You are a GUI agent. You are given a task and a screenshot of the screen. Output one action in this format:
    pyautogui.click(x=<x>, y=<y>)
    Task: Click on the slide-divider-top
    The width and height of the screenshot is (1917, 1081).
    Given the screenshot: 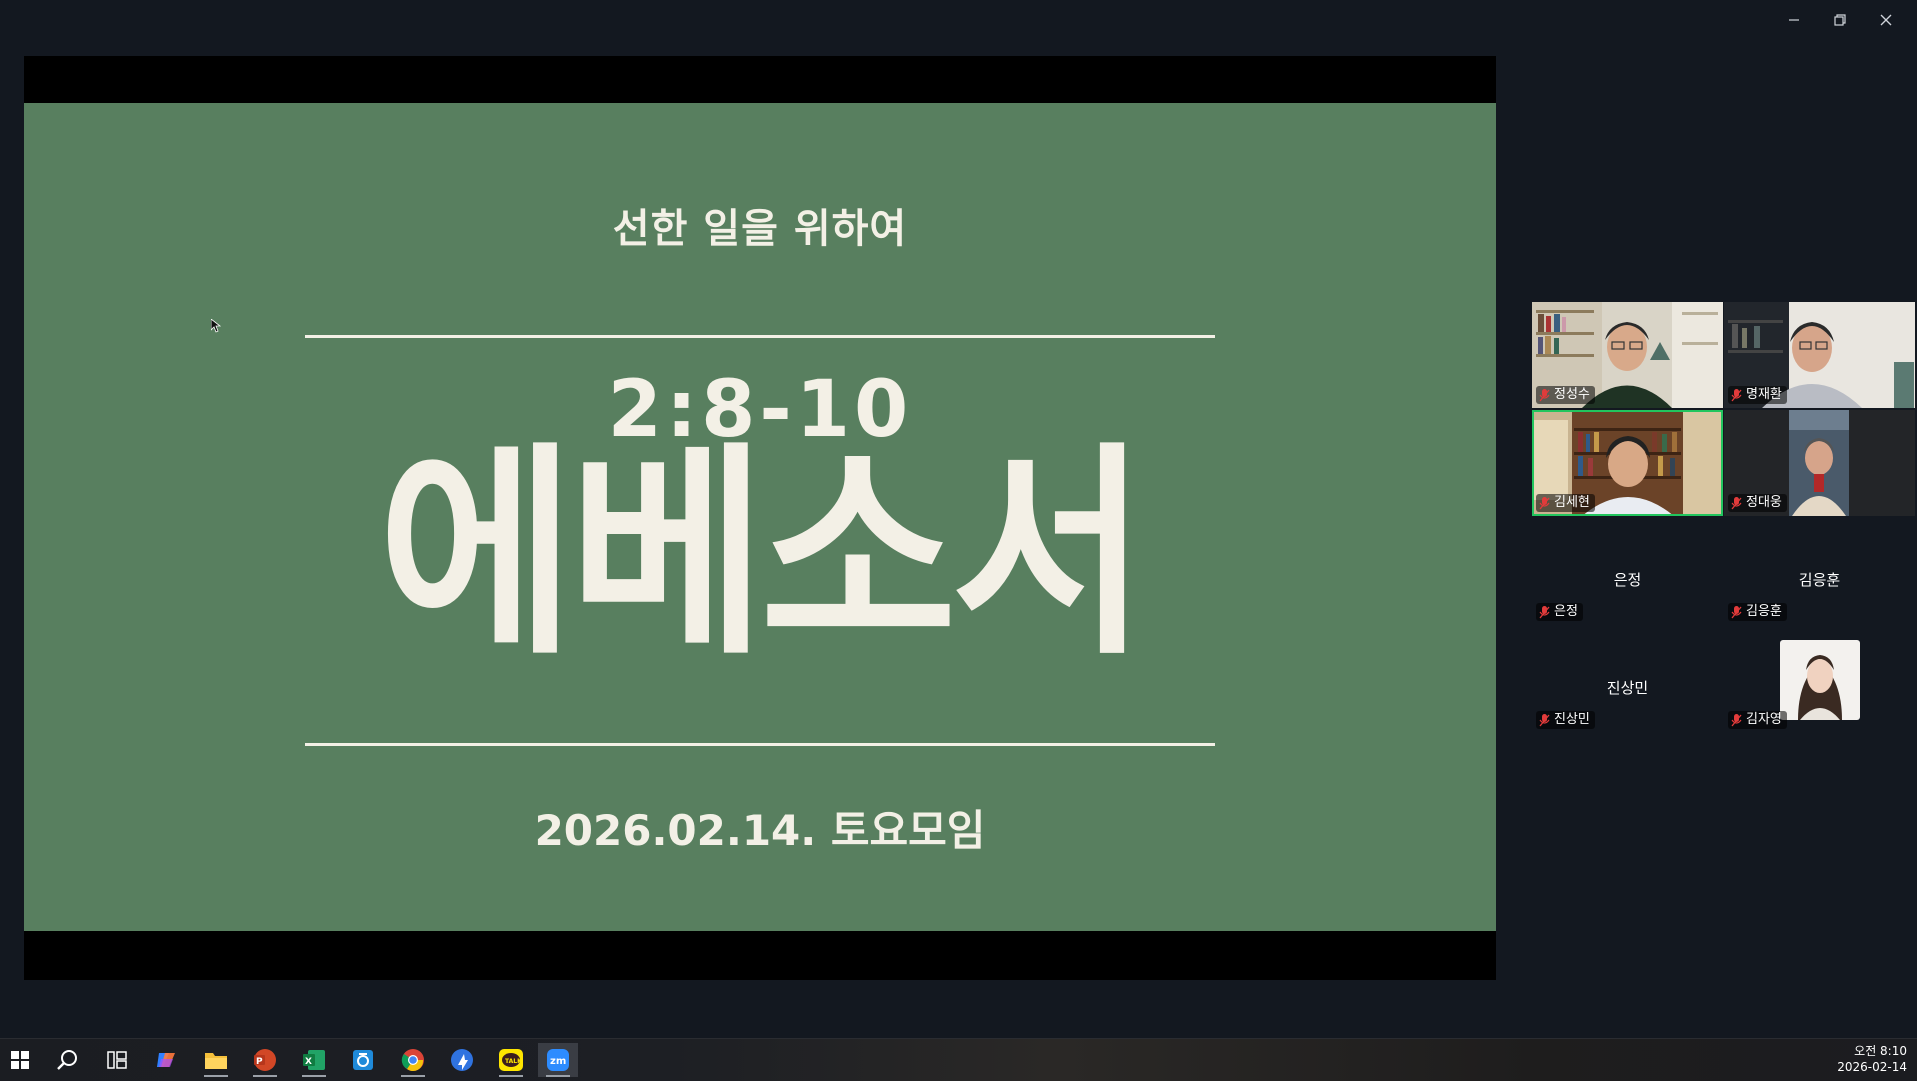 What is the action you would take?
    pyautogui.click(x=760, y=336)
    